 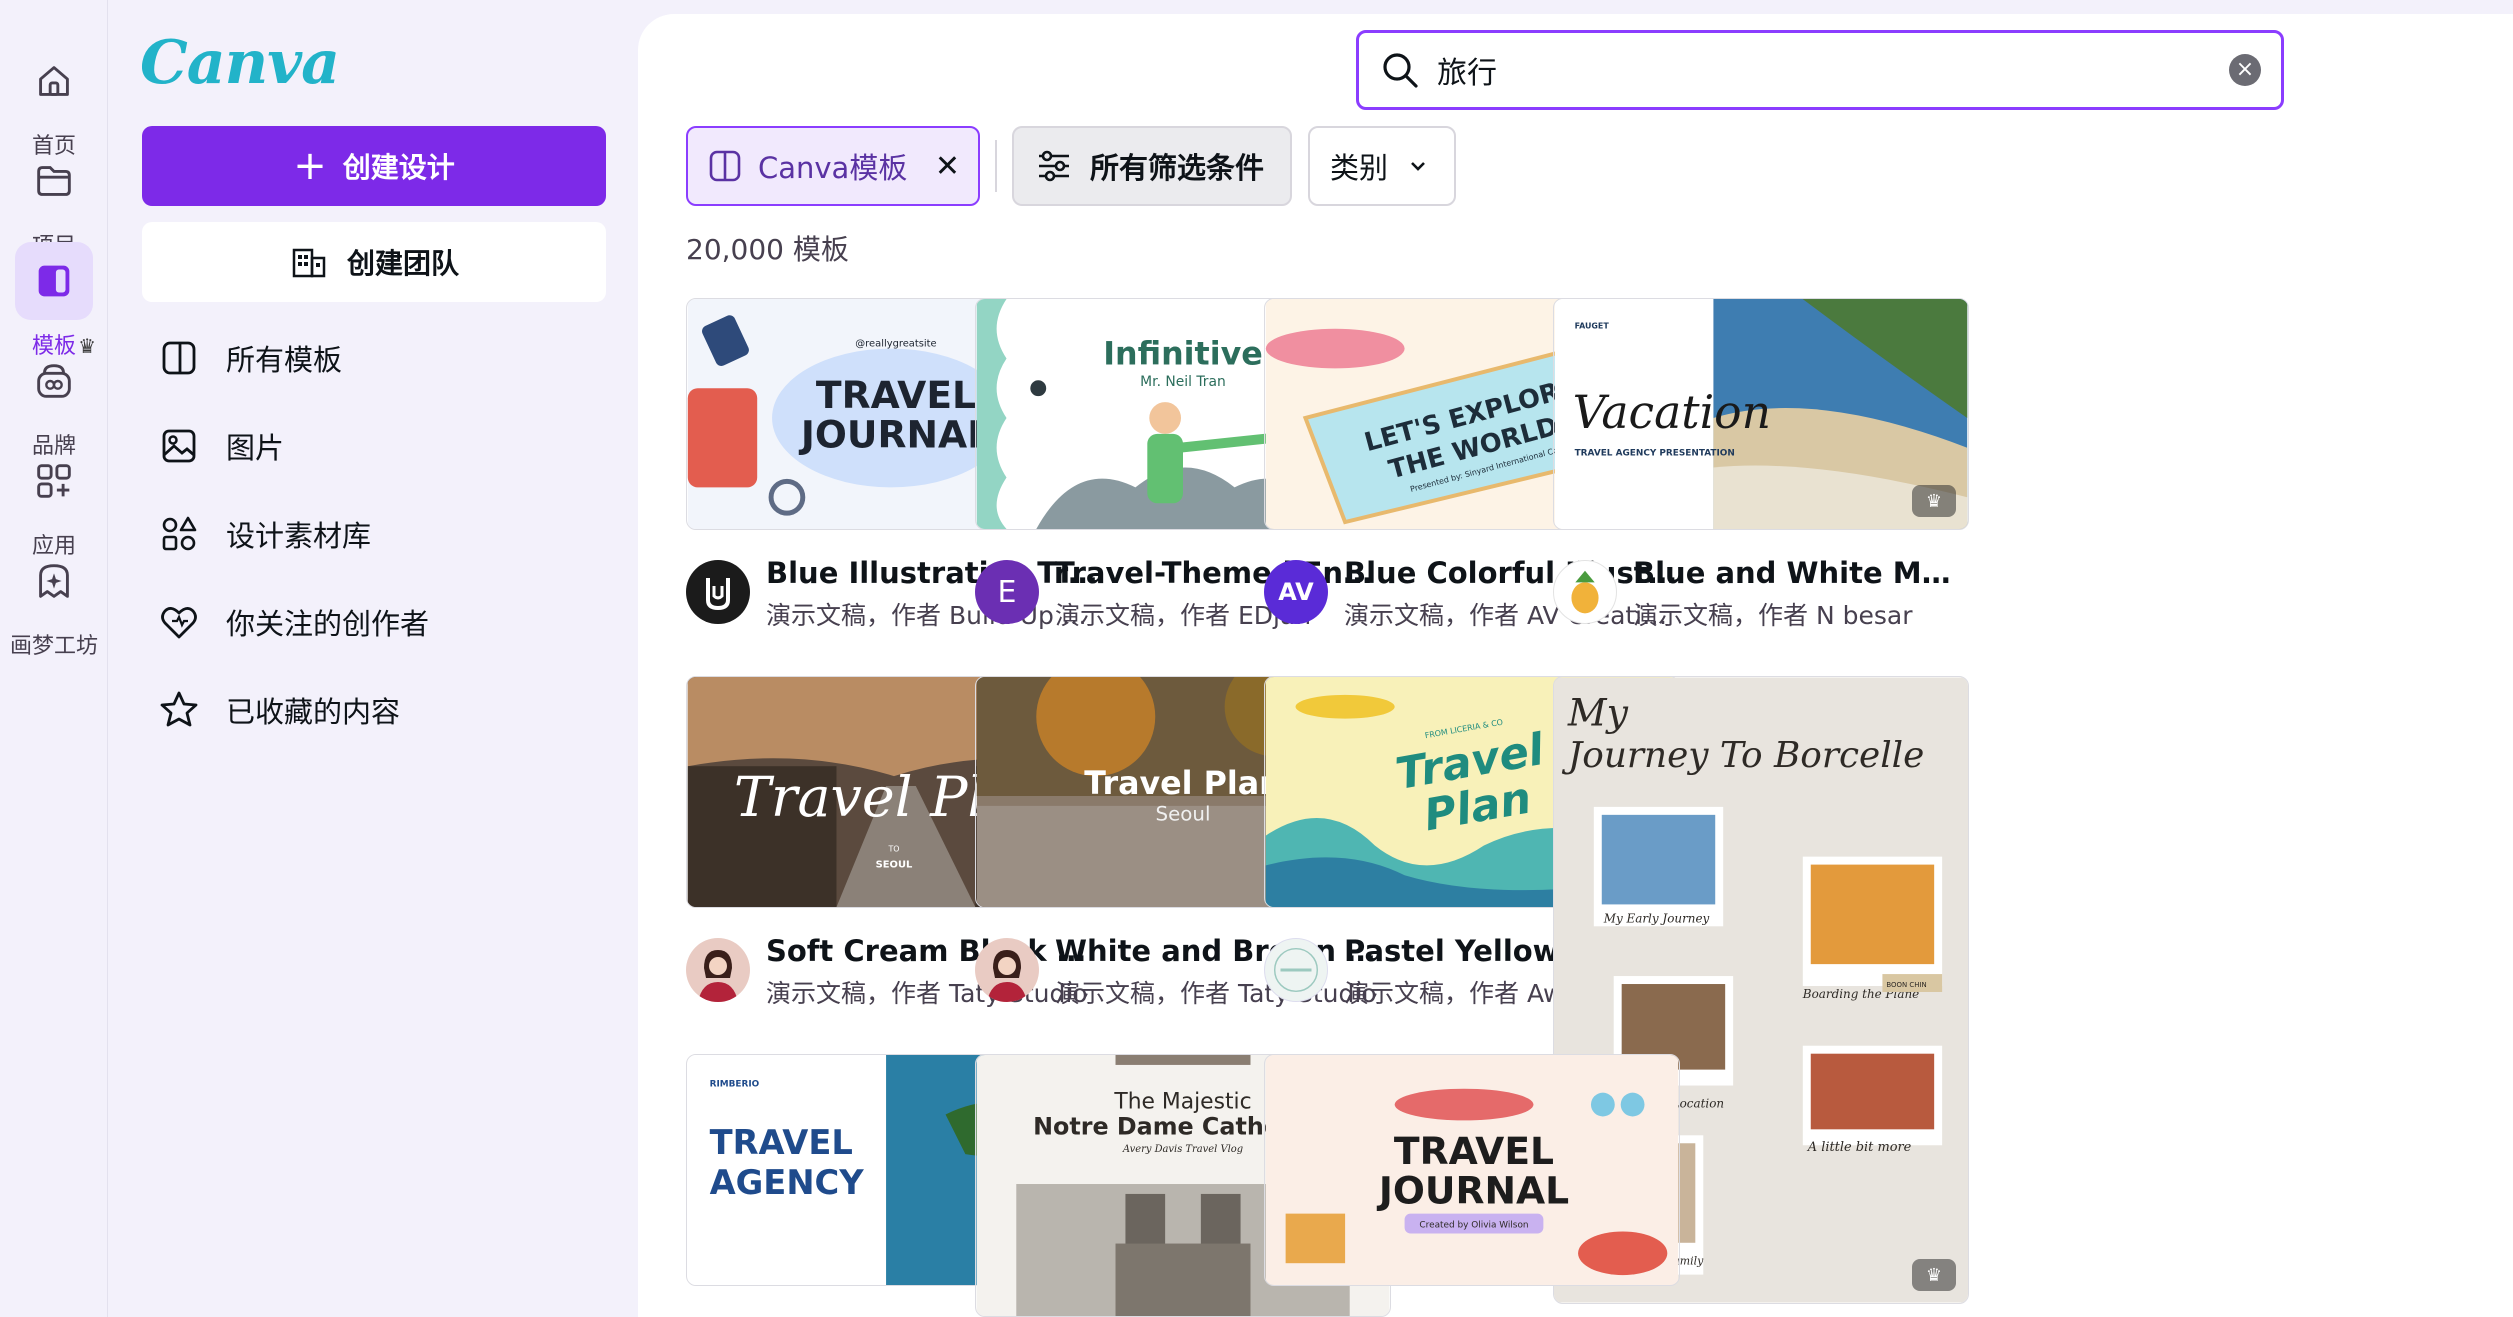 I want to click on thumb-text: Seoul, so click(x=1183, y=814).